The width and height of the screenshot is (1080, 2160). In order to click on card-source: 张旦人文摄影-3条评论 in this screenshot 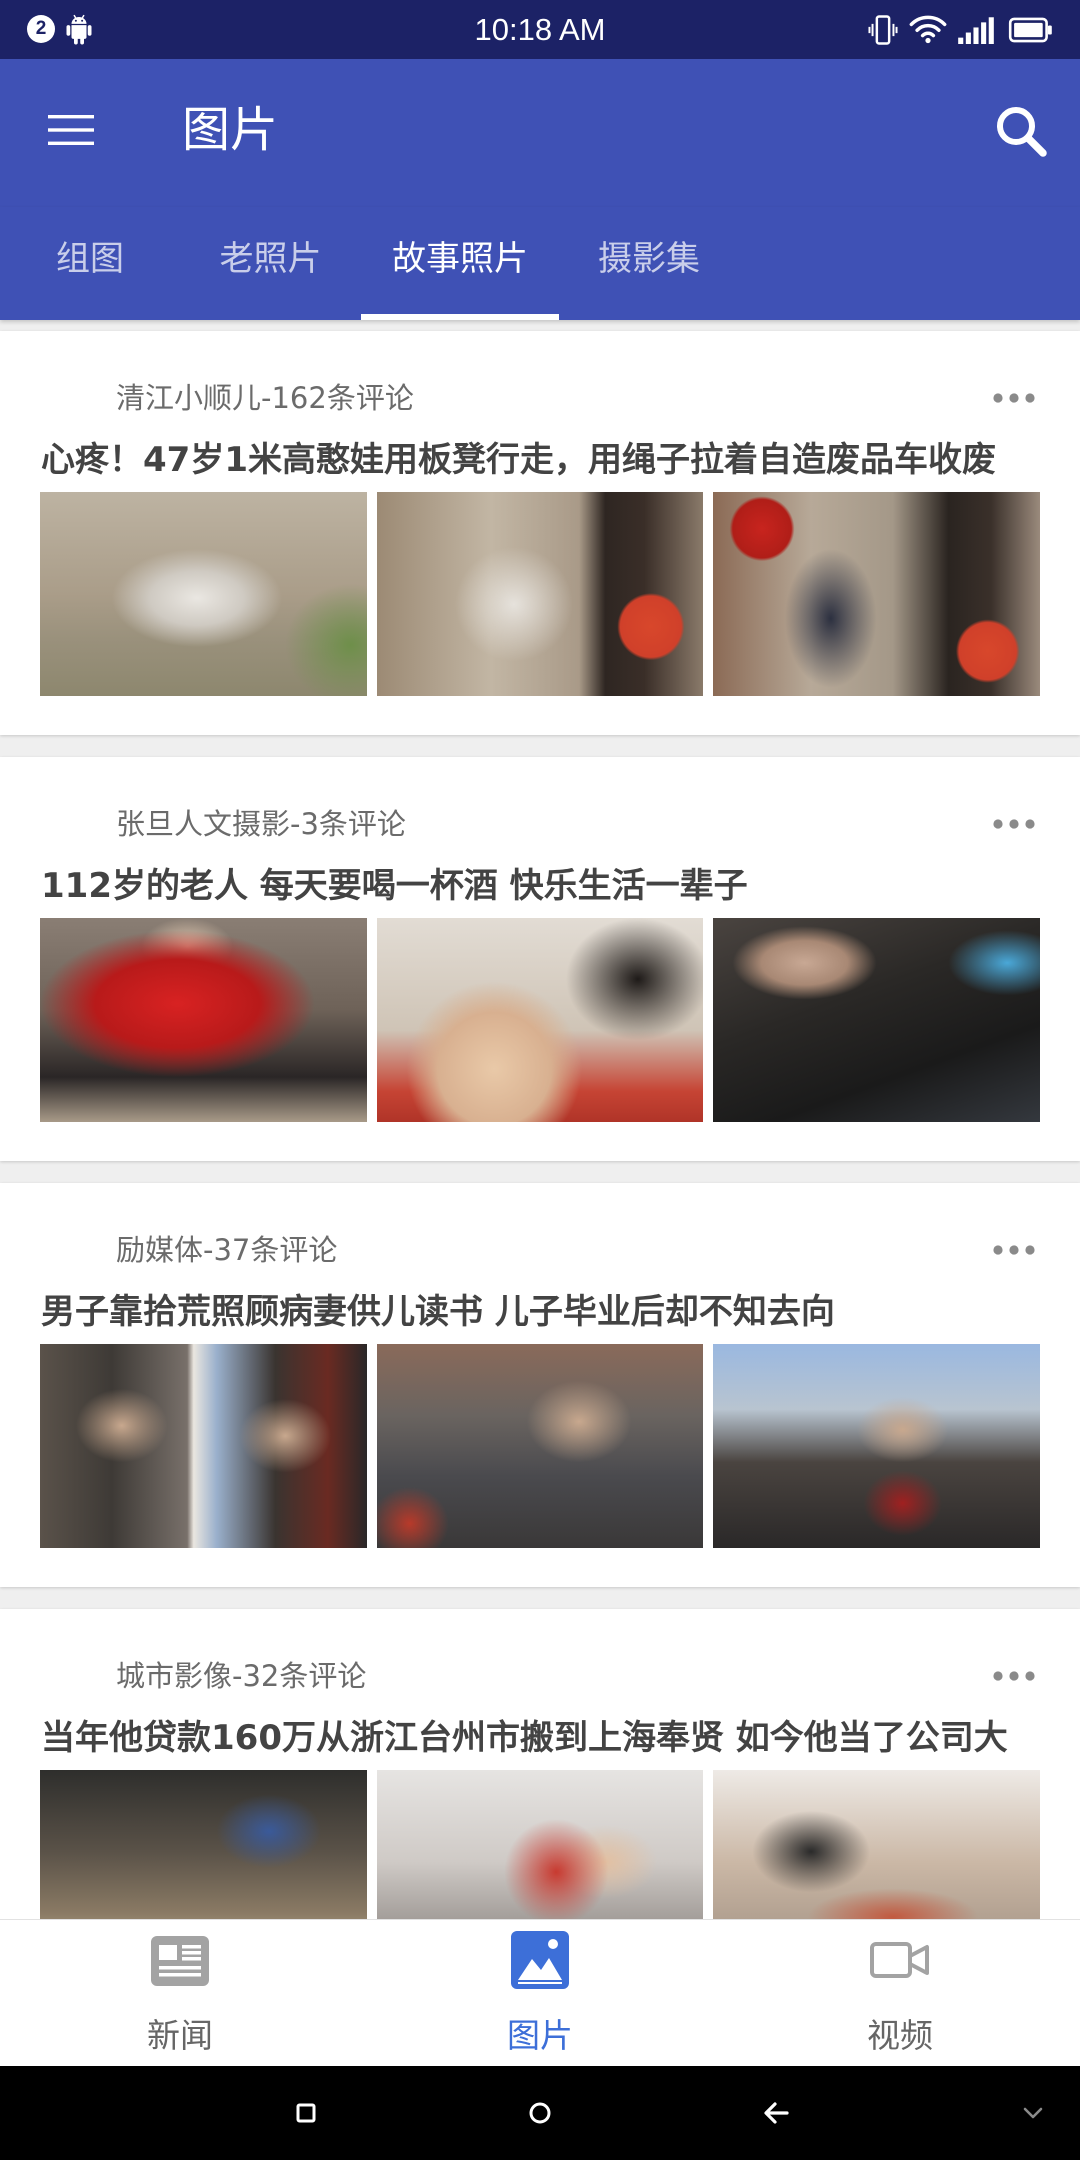, I will do `click(261, 824)`.